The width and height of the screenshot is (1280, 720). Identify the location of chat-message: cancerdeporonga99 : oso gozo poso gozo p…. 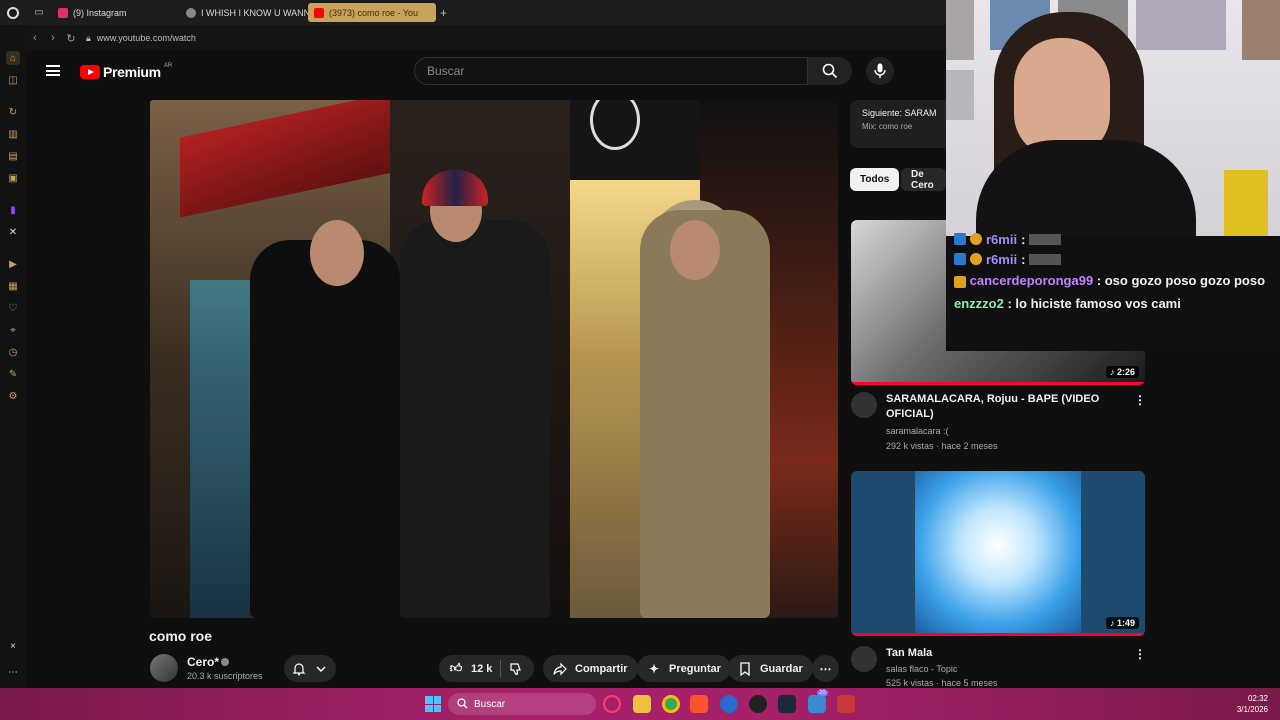
(1113, 281).